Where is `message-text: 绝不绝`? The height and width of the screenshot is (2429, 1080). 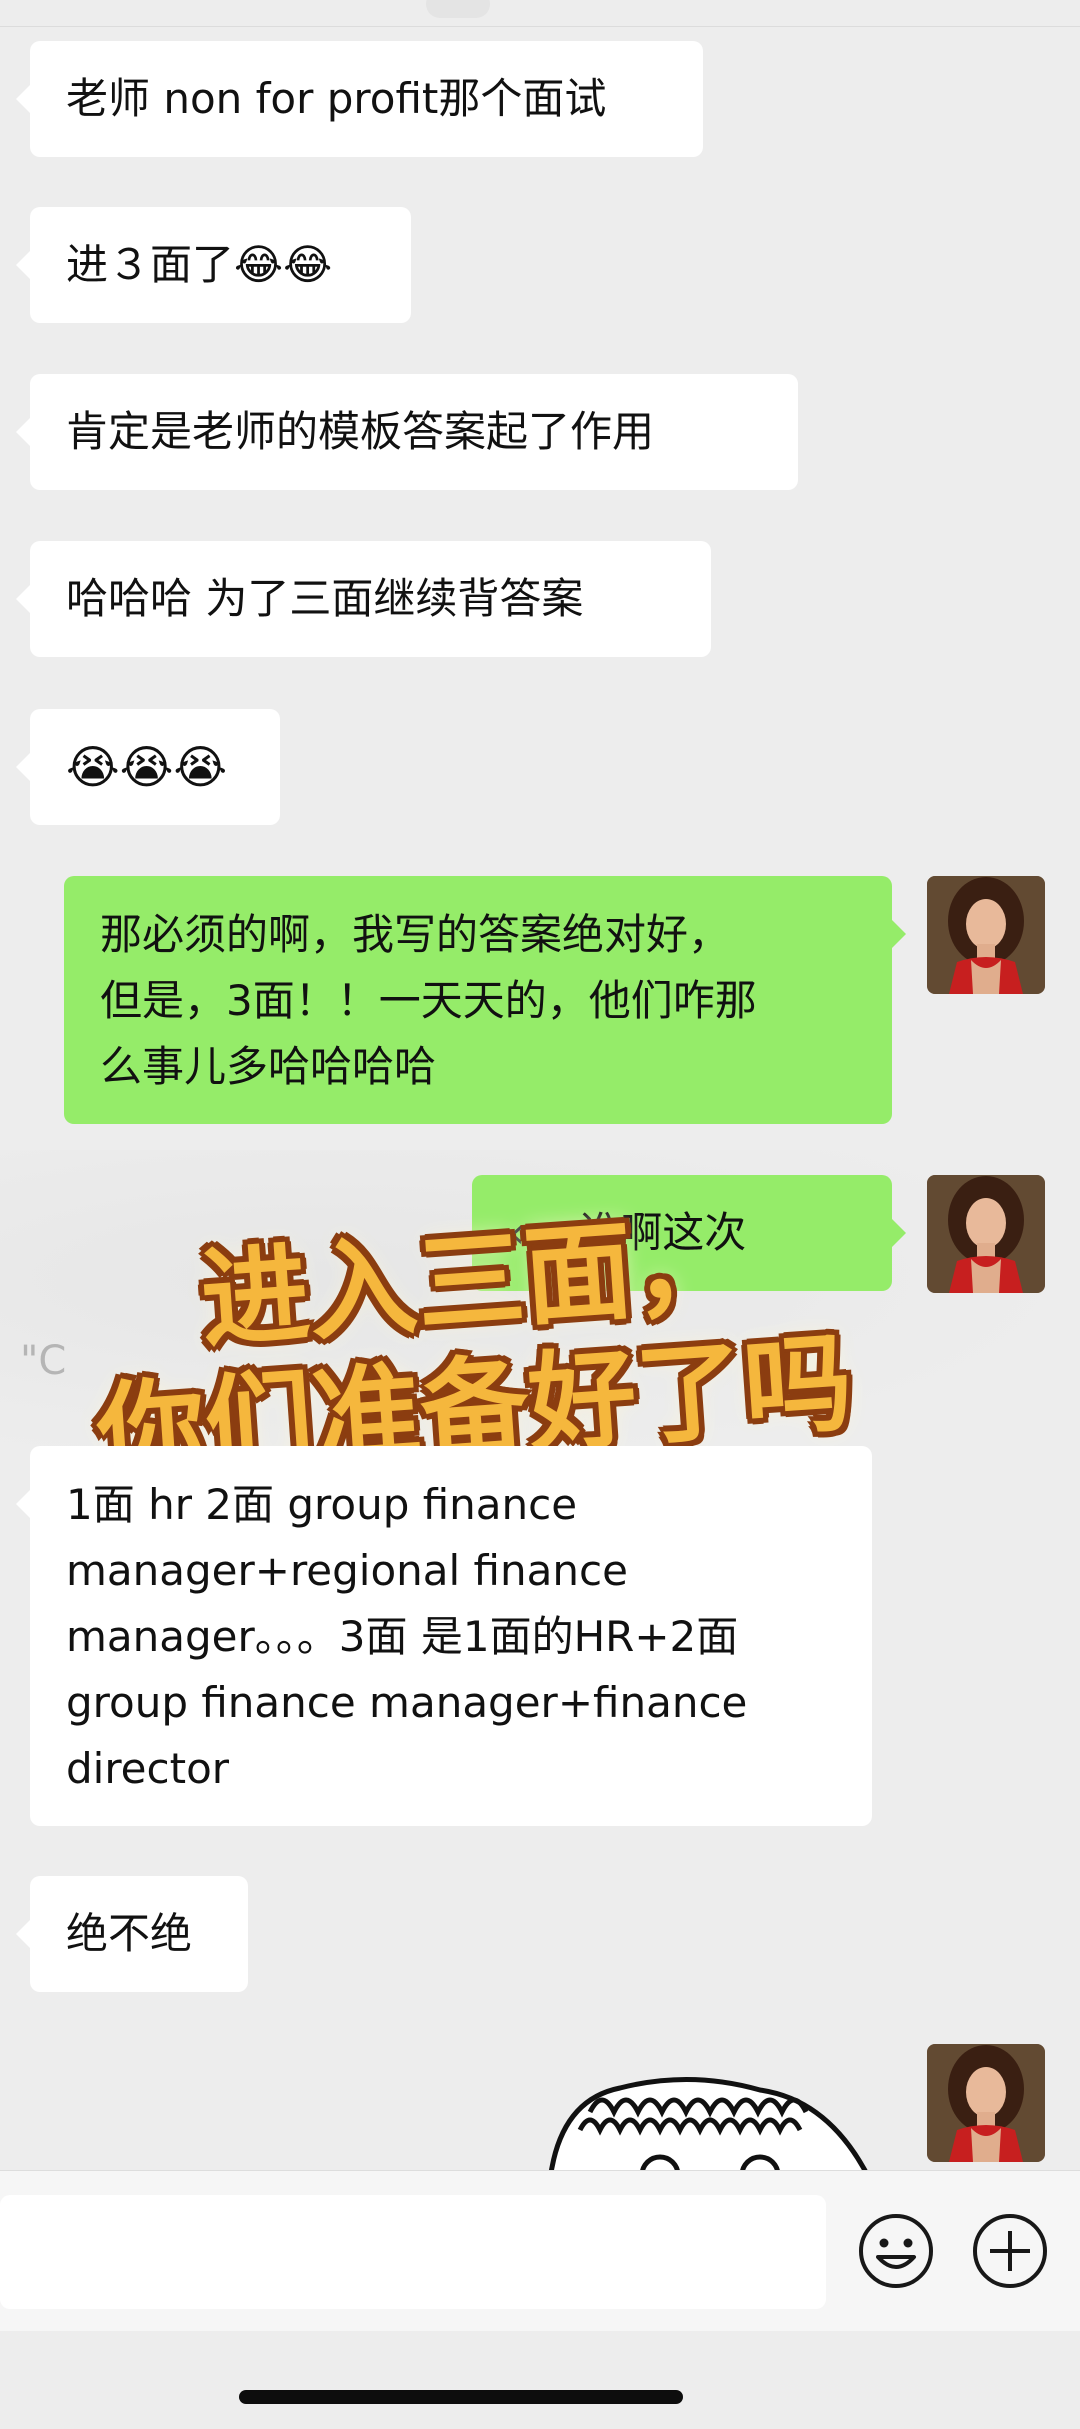 message-text: 绝不绝 is located at coordinates (129, 1933).